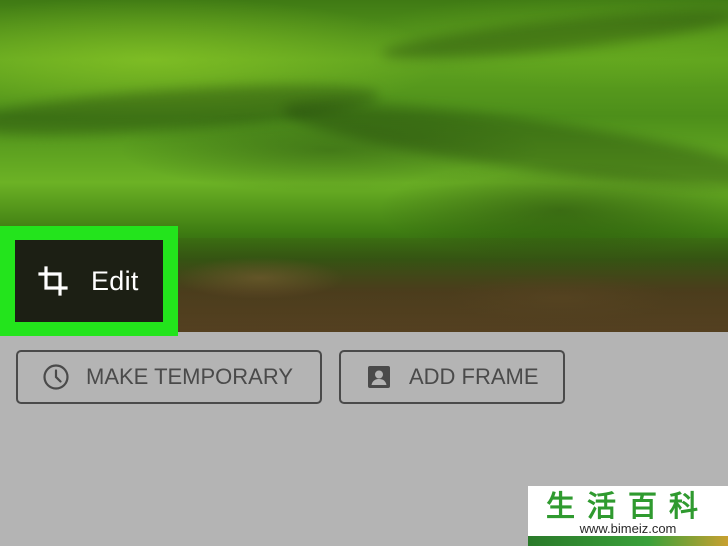  Describe the element at coordinates (190, 376) in the screenshot. I see `make-temporary-label: MAKE TEMPORARY` at that location.